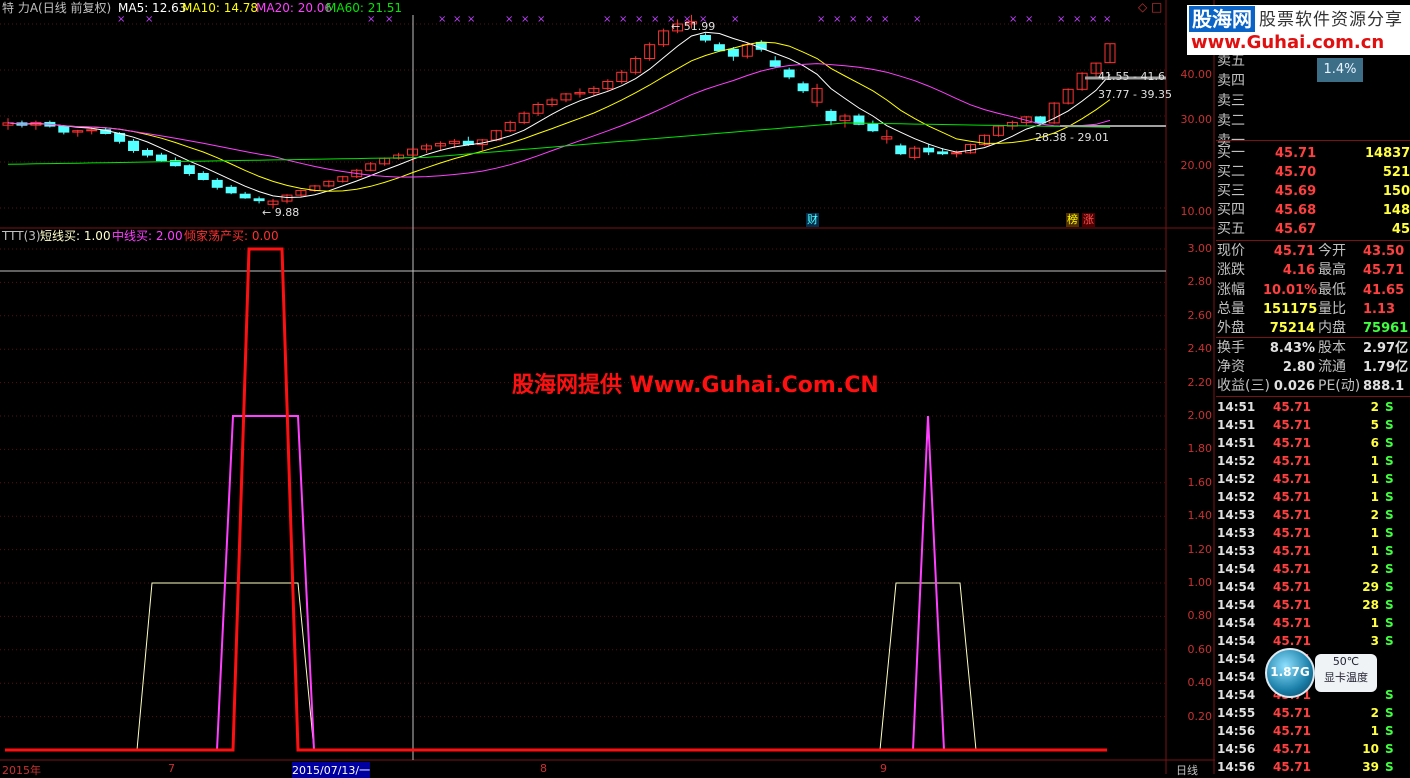 This screenshot has width=1410, height=778. Describe the element at coordinates (1312, 443) in the screenshot. I see `tick-row: 14:51 45.71 6 S` at that location.